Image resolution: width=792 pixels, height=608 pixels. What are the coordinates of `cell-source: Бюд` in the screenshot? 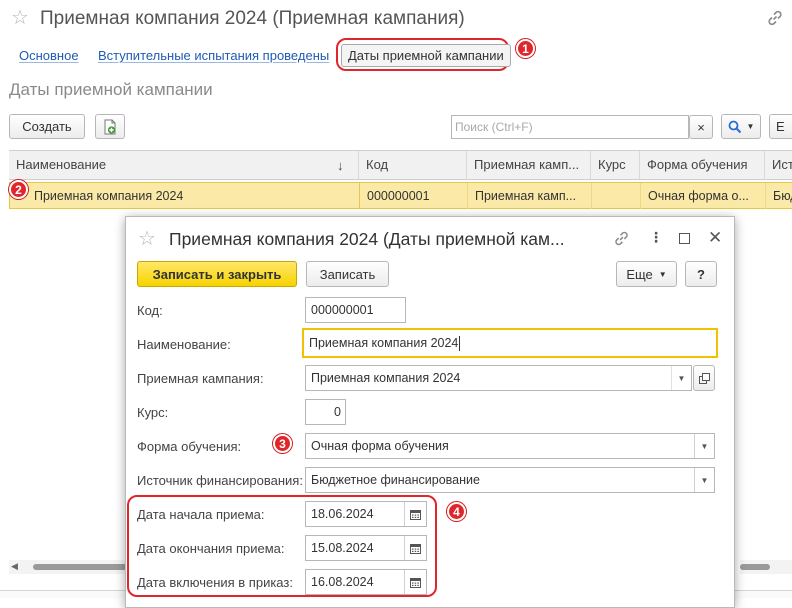 It's located at (782, 196).